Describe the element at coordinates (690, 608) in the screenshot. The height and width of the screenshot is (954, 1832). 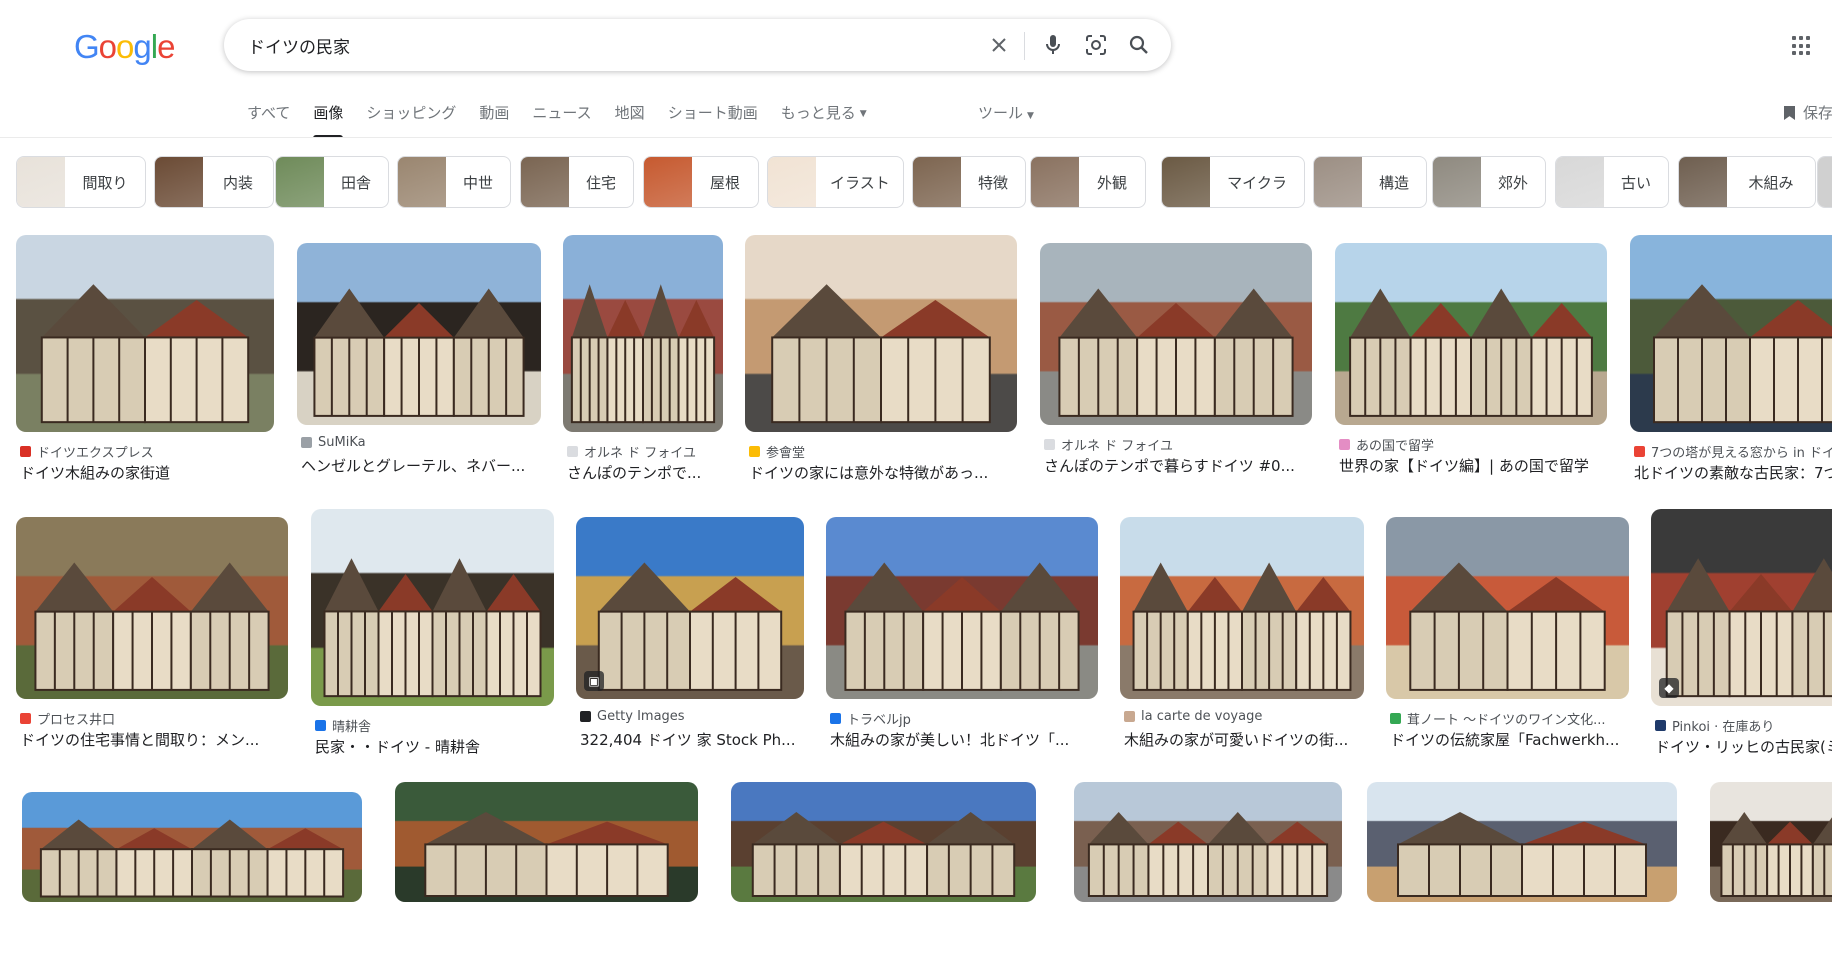
I see `result-thumbnail: ▣` at that location.